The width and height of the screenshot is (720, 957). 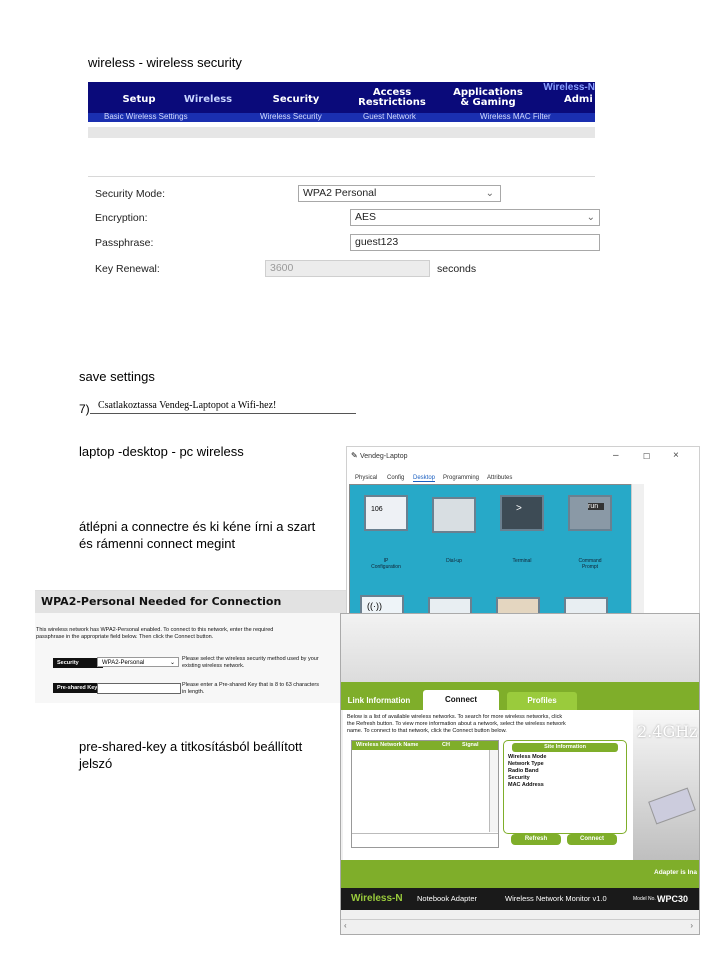 I want to click on footer-model-label: Model No., so click(x=644, y=899).